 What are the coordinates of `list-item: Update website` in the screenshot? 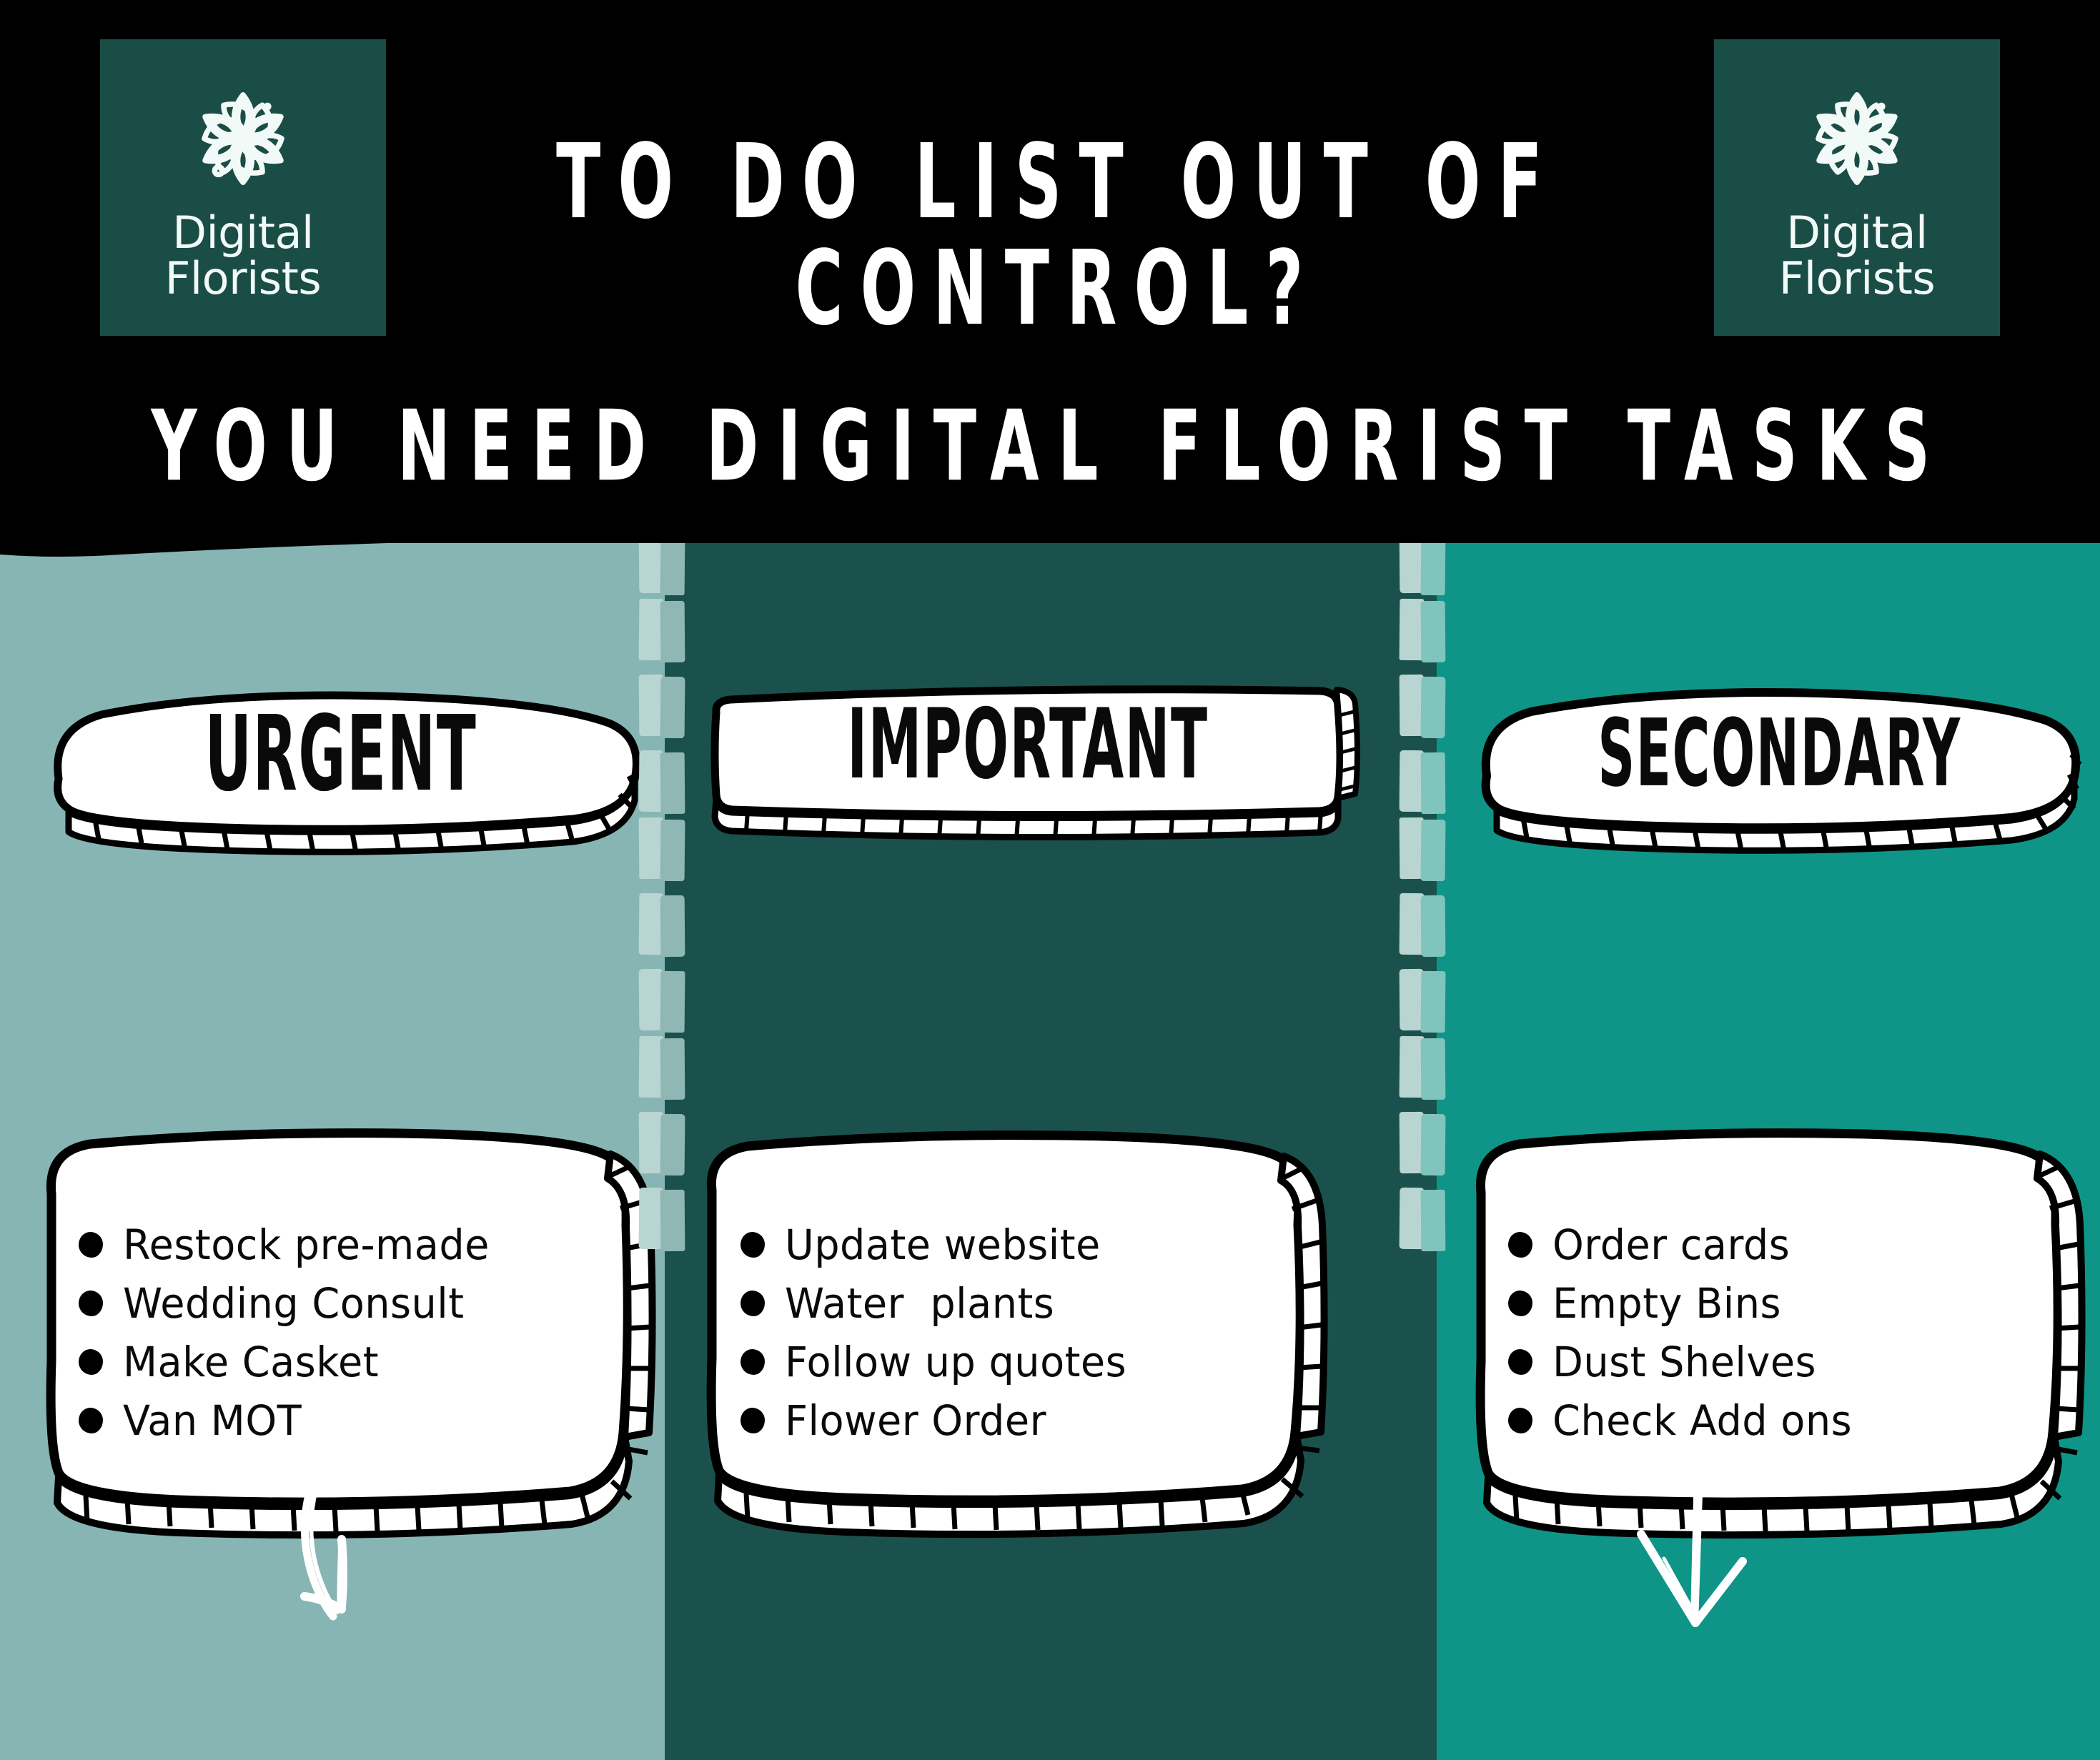 It's located at (1005, 1244).